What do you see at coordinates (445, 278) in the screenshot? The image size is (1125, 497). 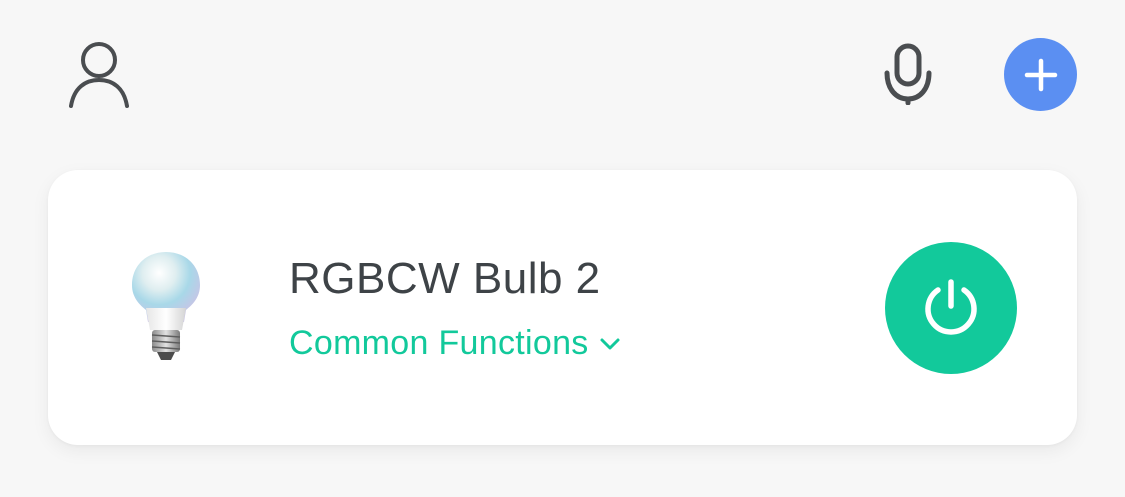 I see `device-name: RGBCW Bulb 2` at bounding box center [445, 278].